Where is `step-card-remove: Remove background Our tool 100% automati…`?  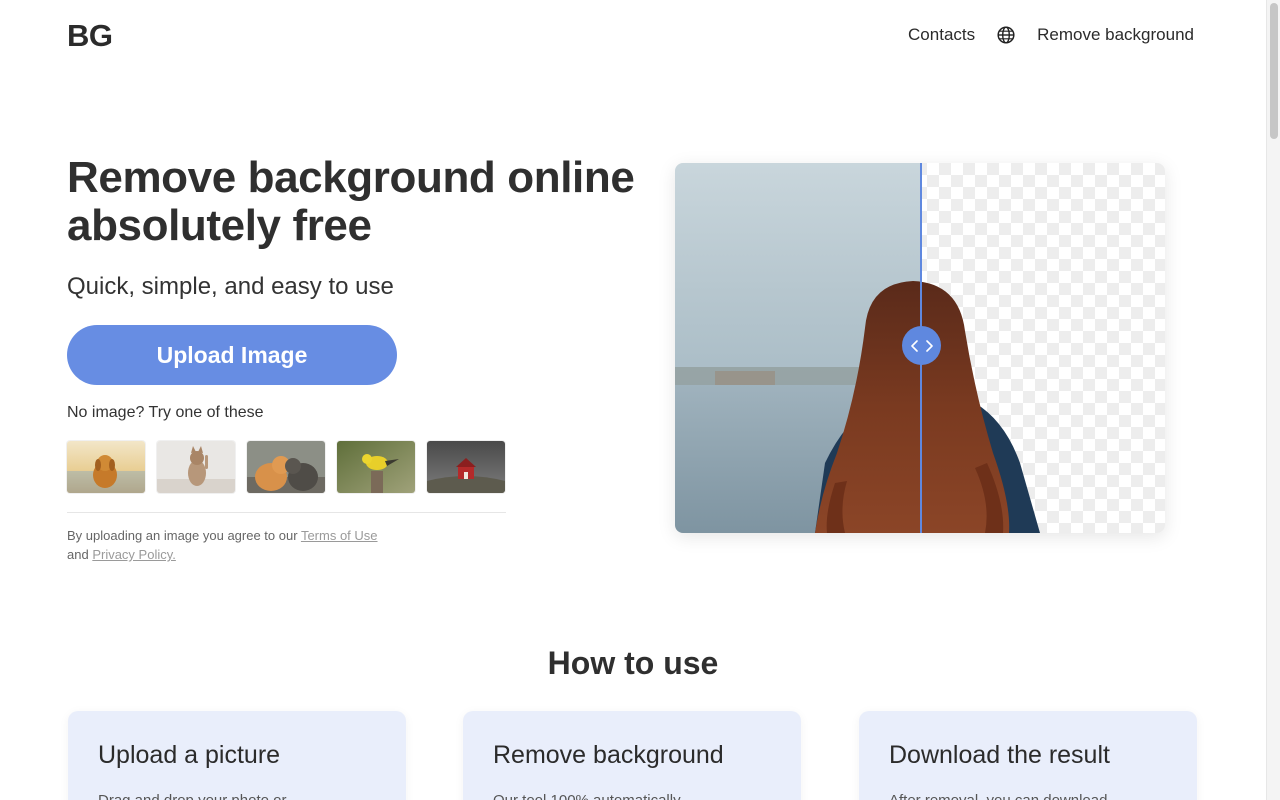 step-card-remove: Remove background Our tool 100% automati… is located at coordinates (632, 755).